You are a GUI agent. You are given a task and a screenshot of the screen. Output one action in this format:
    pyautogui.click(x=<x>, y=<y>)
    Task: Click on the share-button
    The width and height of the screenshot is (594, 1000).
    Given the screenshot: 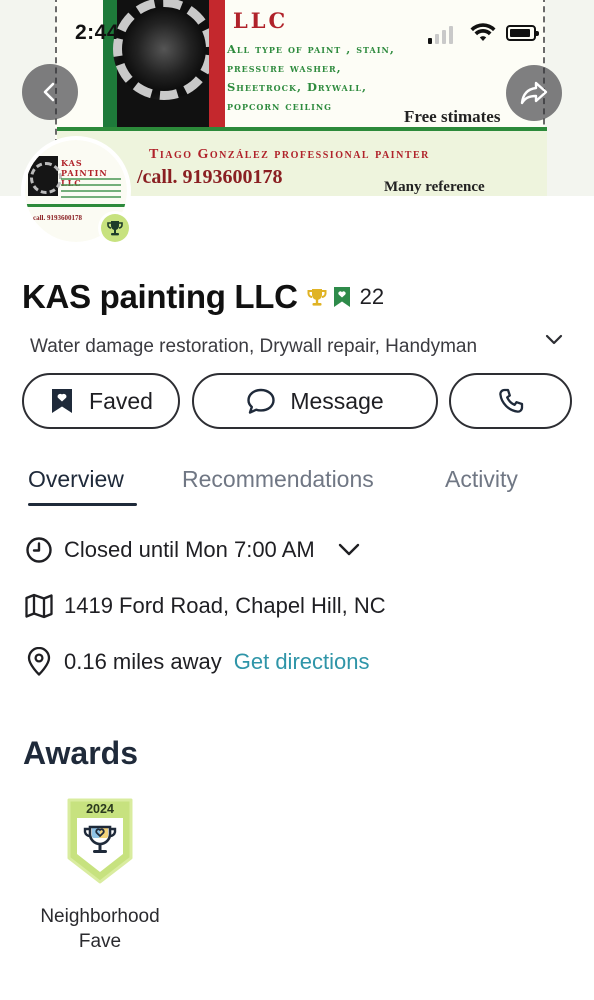 What is the action you would take?
    pyautogui.click(x=534, y=93)
    